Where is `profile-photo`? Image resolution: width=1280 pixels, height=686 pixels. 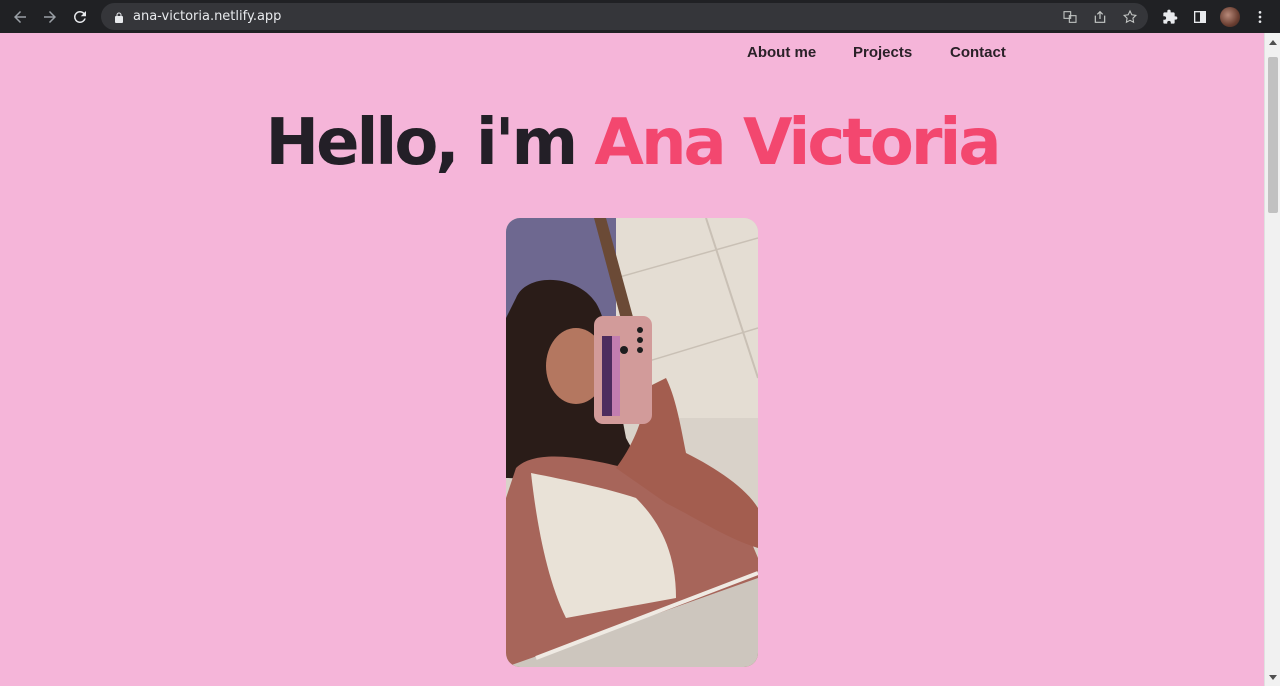 profile-photo is located at coordinates (632, 442).